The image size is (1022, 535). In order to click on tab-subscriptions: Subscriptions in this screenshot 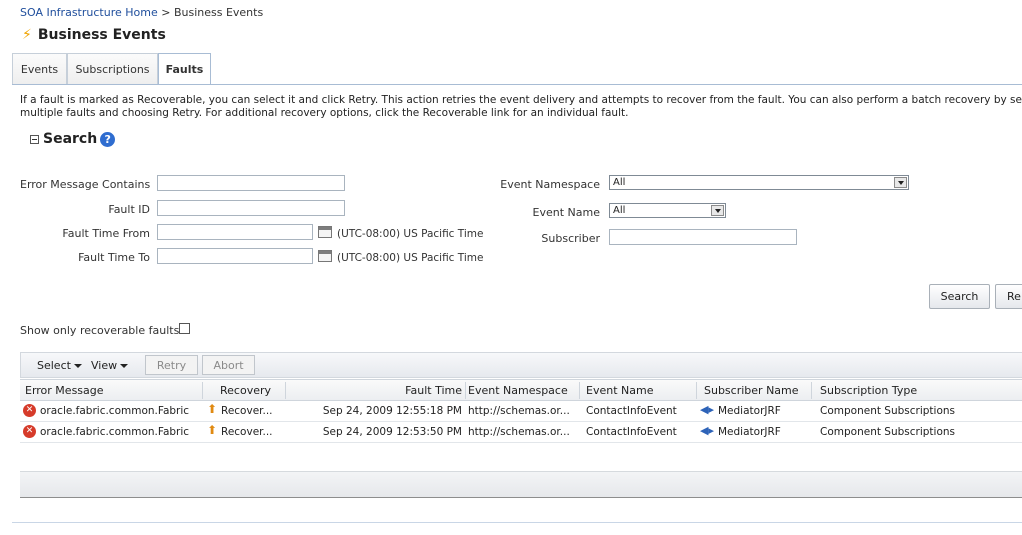, I will do `click(112, 69)`.